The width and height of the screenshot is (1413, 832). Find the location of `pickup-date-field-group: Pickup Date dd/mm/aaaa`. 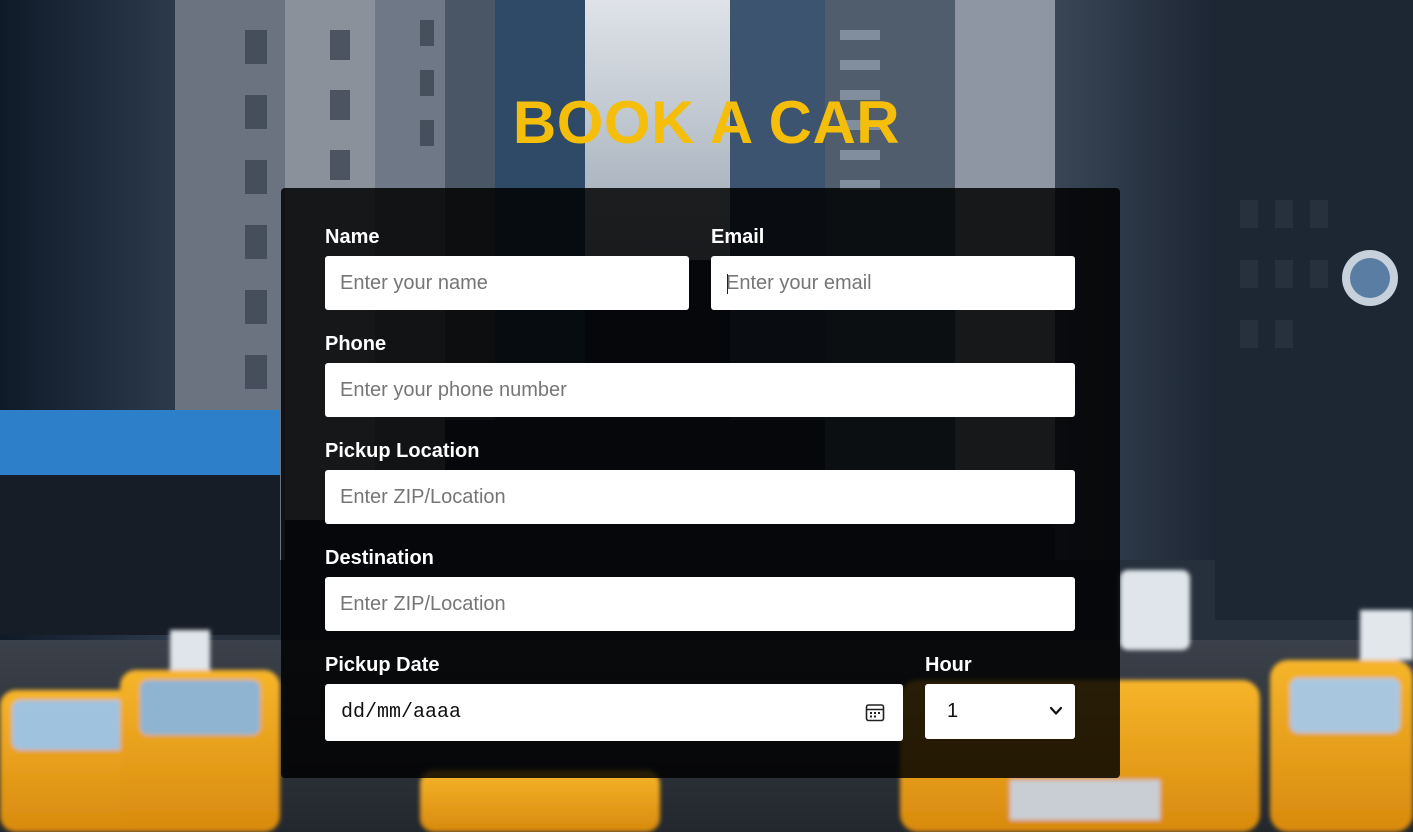

pickup-date-field-group: Pickup Date dd/mm/aaaa is located at coordinates (614, 697).